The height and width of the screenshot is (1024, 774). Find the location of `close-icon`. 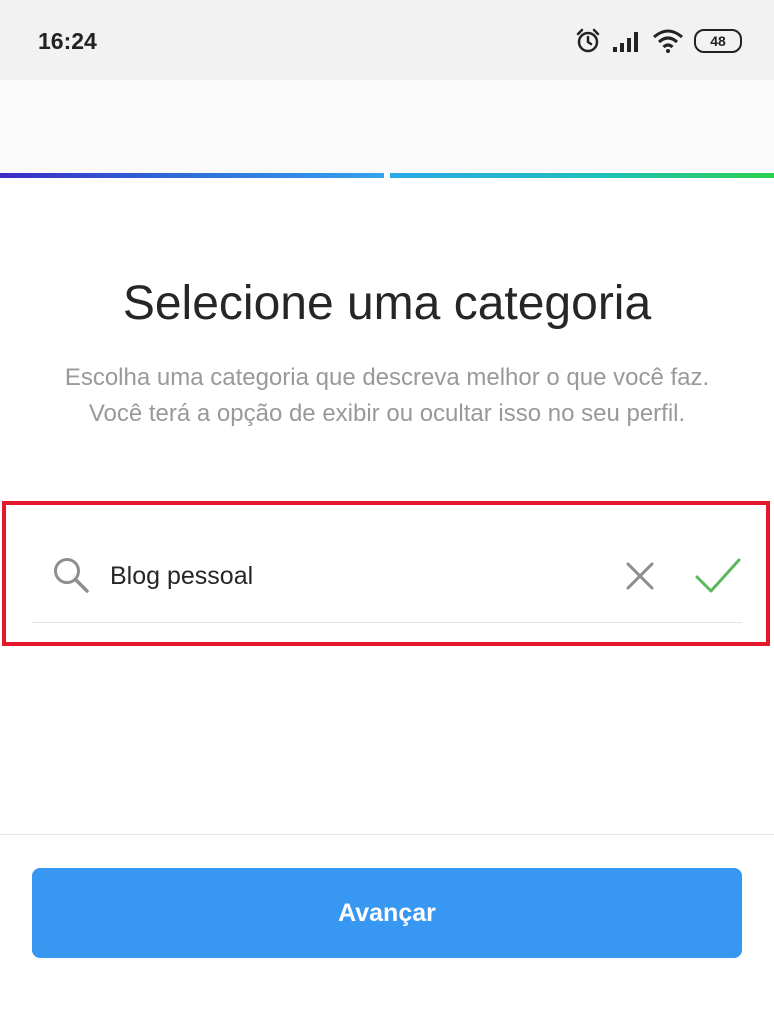

close-icon is located at coordinates (640, 576).